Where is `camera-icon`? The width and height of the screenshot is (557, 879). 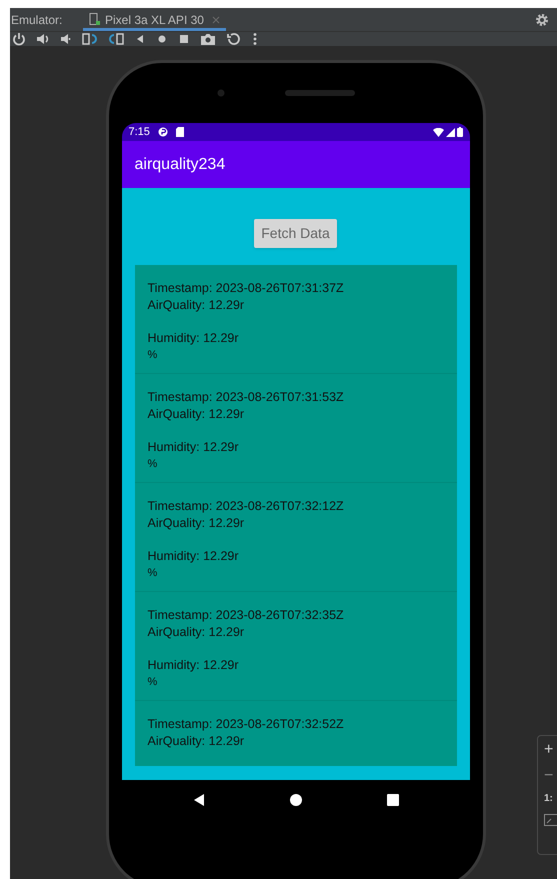 camera-icon is located at coordinates (208, 39).